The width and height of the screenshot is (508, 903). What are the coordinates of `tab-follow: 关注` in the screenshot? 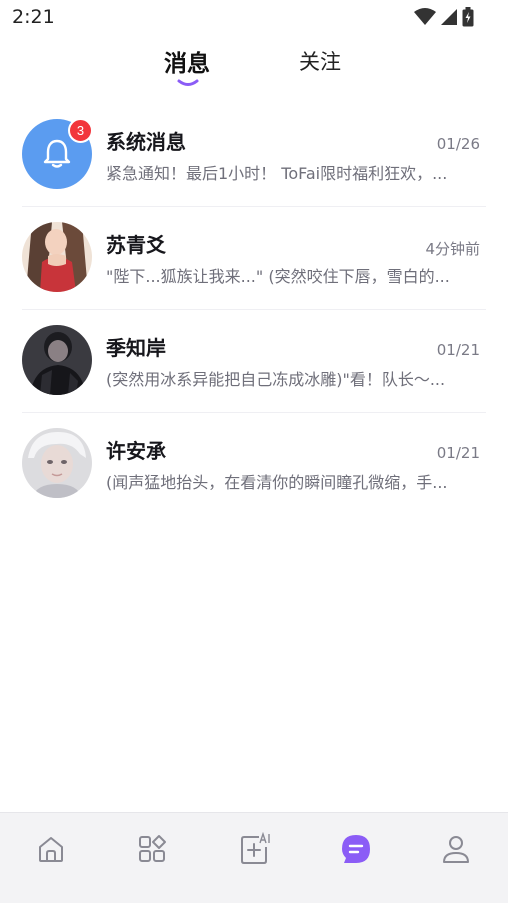 It's located at (320, 61).